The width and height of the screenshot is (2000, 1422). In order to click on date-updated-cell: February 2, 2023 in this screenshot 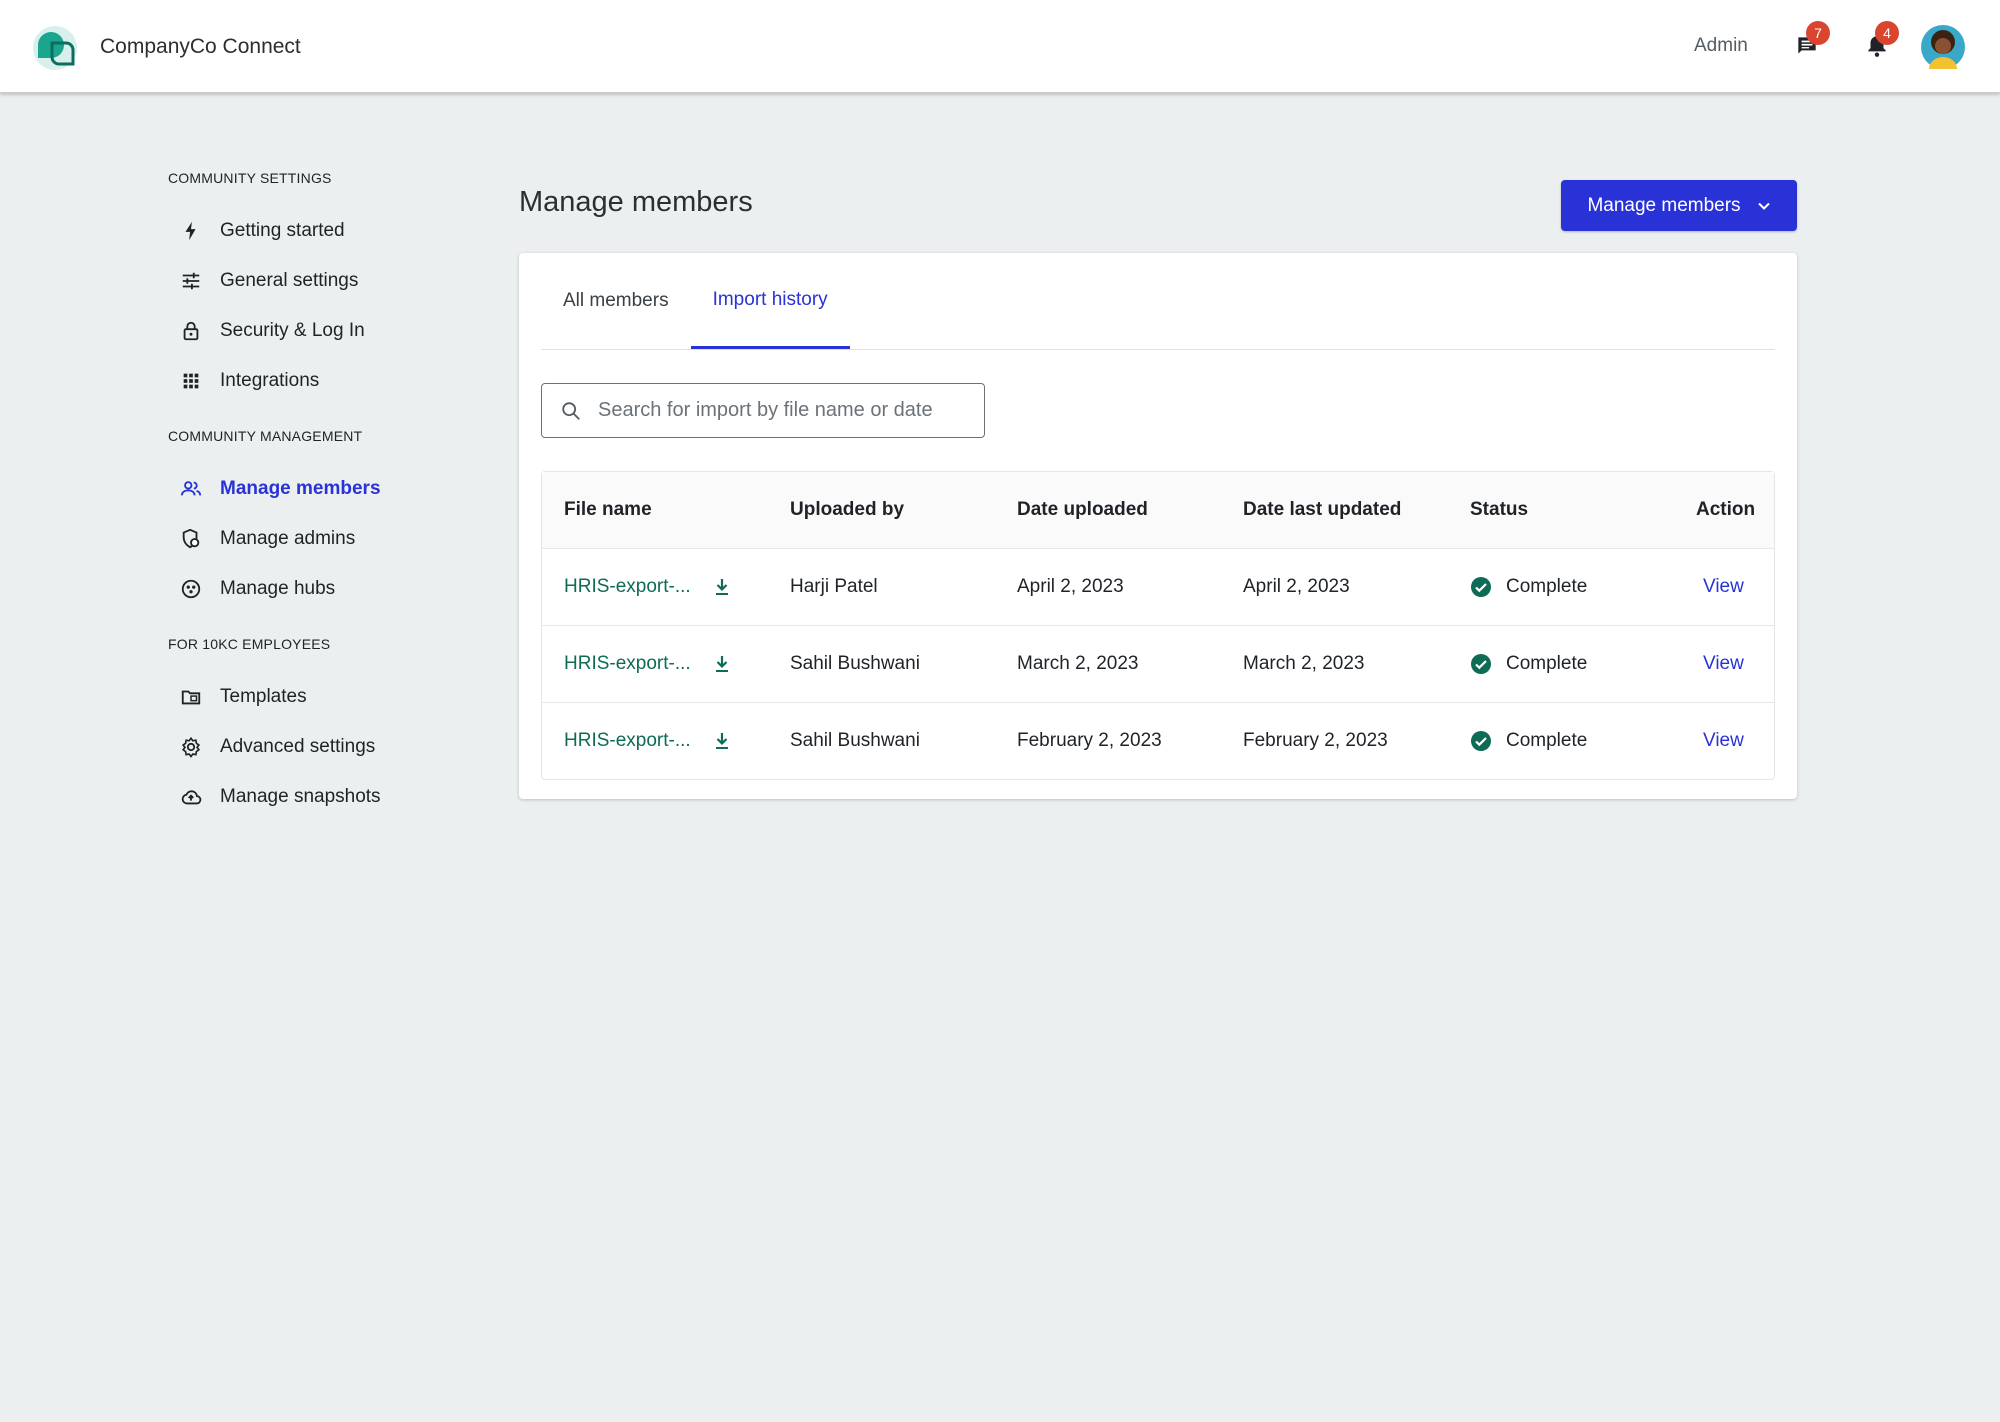, I will do `click(1315, 740)`.